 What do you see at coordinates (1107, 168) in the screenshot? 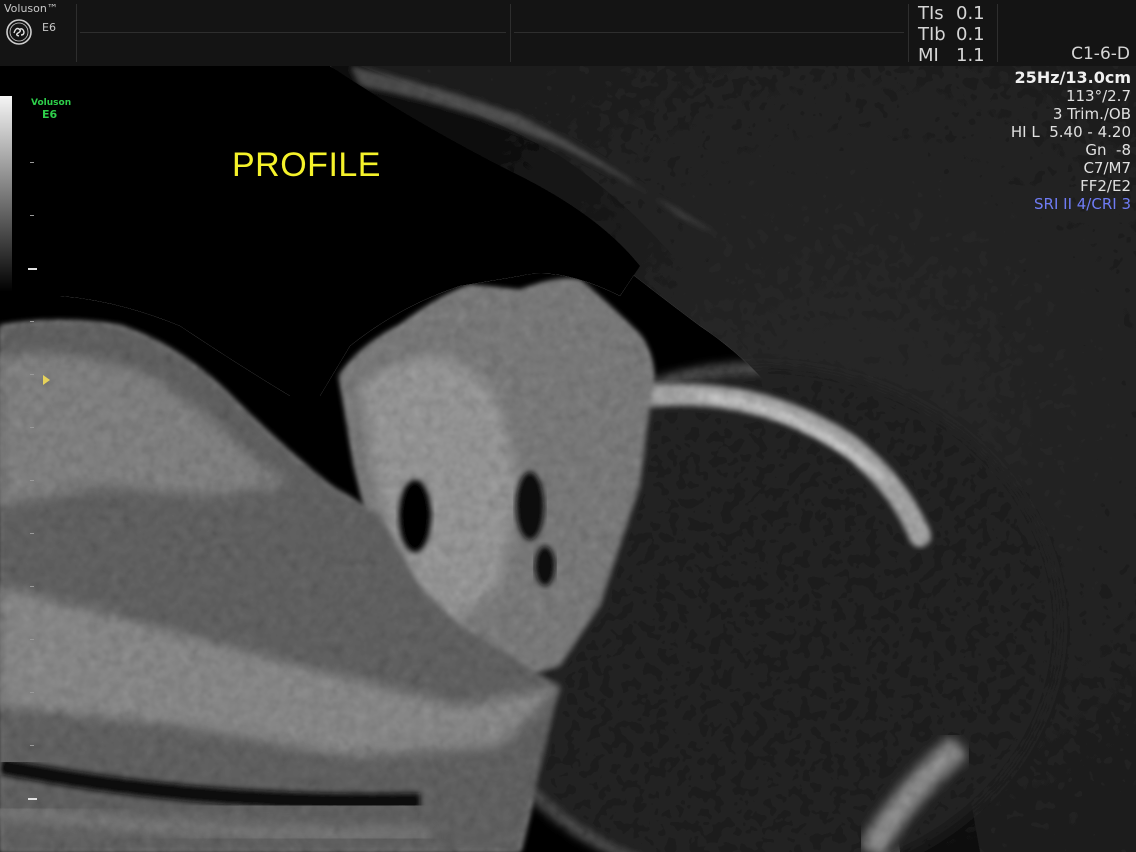
I see `param-map: C7/M7` at bounding box center [1107, 168].